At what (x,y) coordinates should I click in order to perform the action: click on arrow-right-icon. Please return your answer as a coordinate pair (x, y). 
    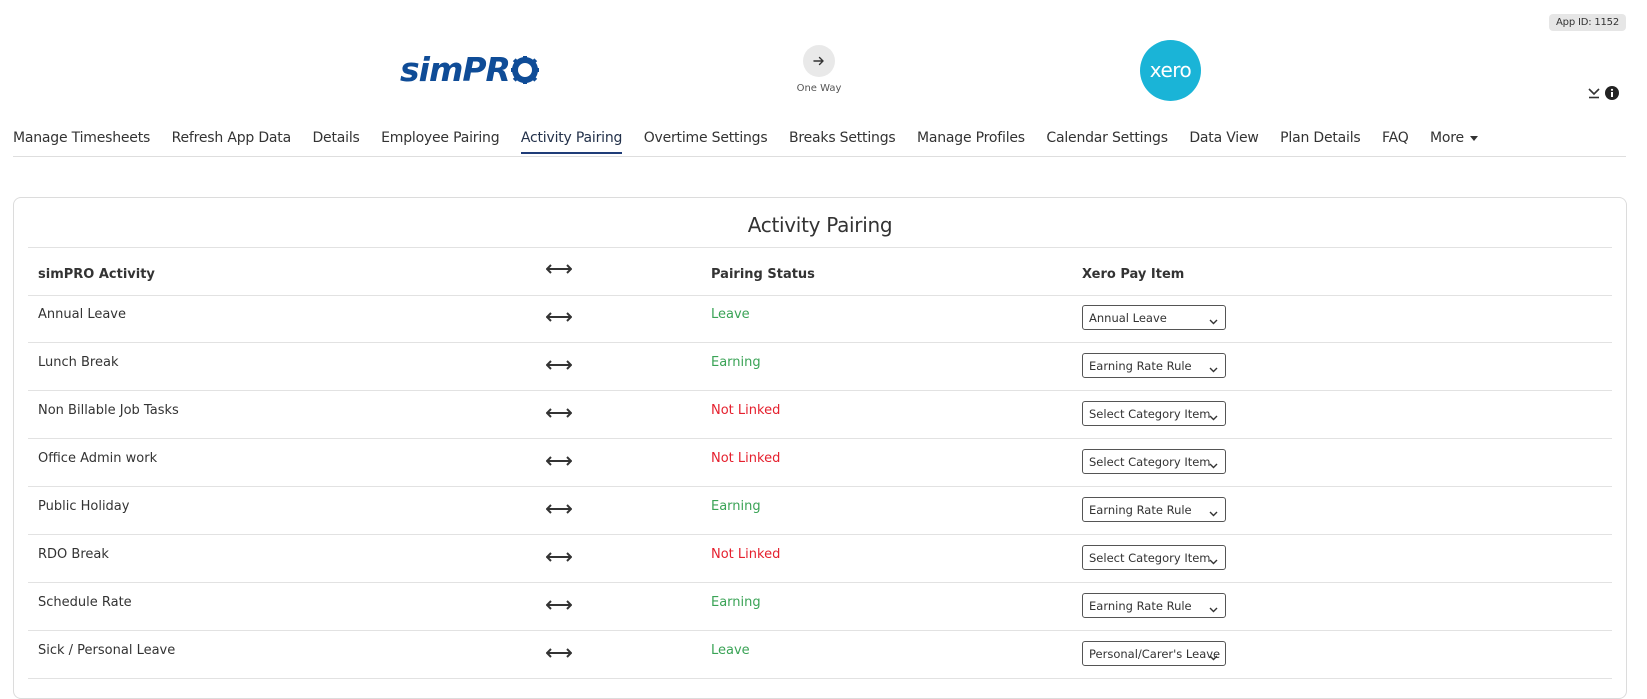
    Looking at the image, I should click on (818, 61).